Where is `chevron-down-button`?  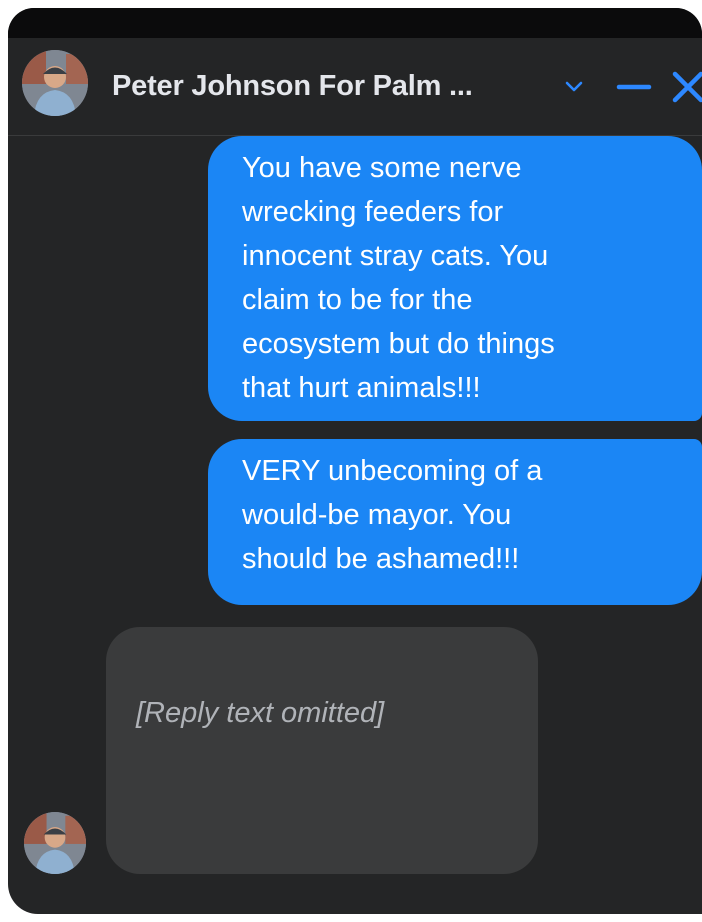
chevron-down-button is located at coordinates (574, 87).